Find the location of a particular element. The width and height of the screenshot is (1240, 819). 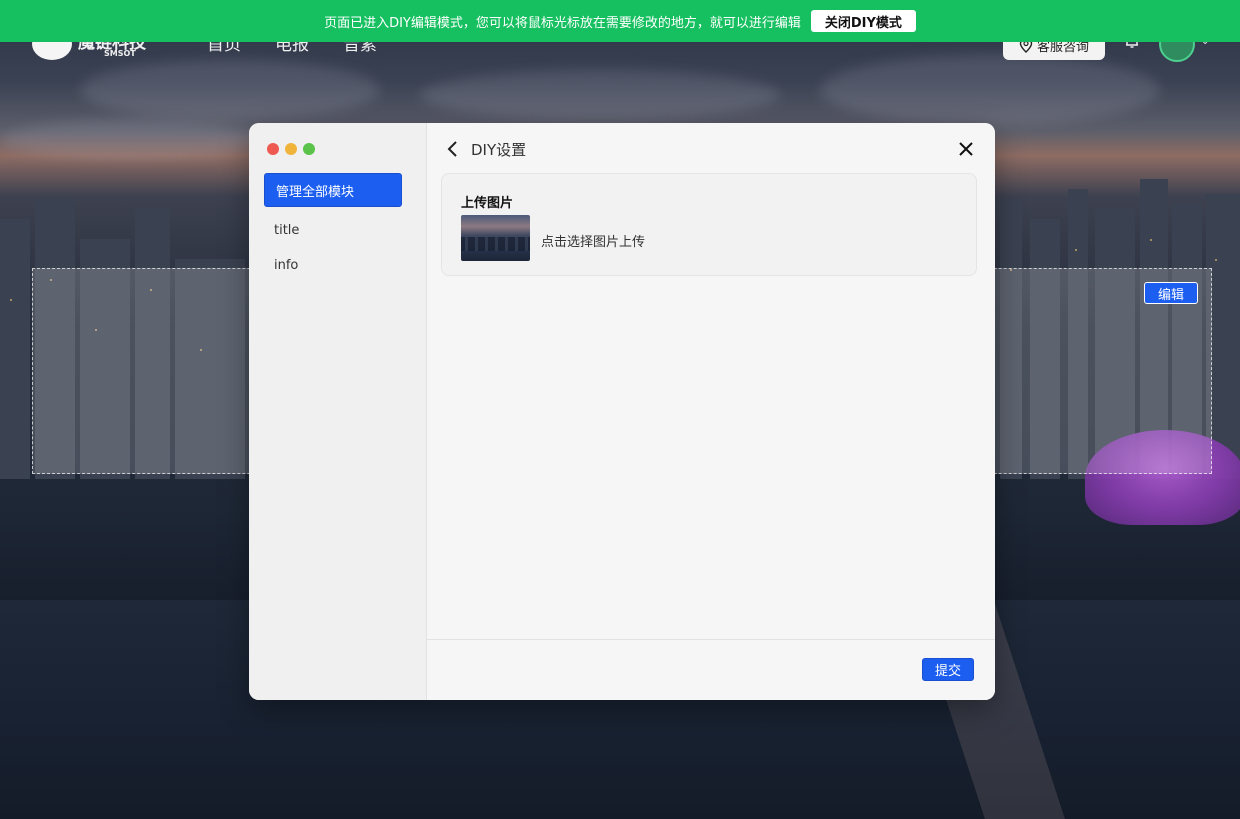

chevron-left-icon is located at coordinates (453, 149).